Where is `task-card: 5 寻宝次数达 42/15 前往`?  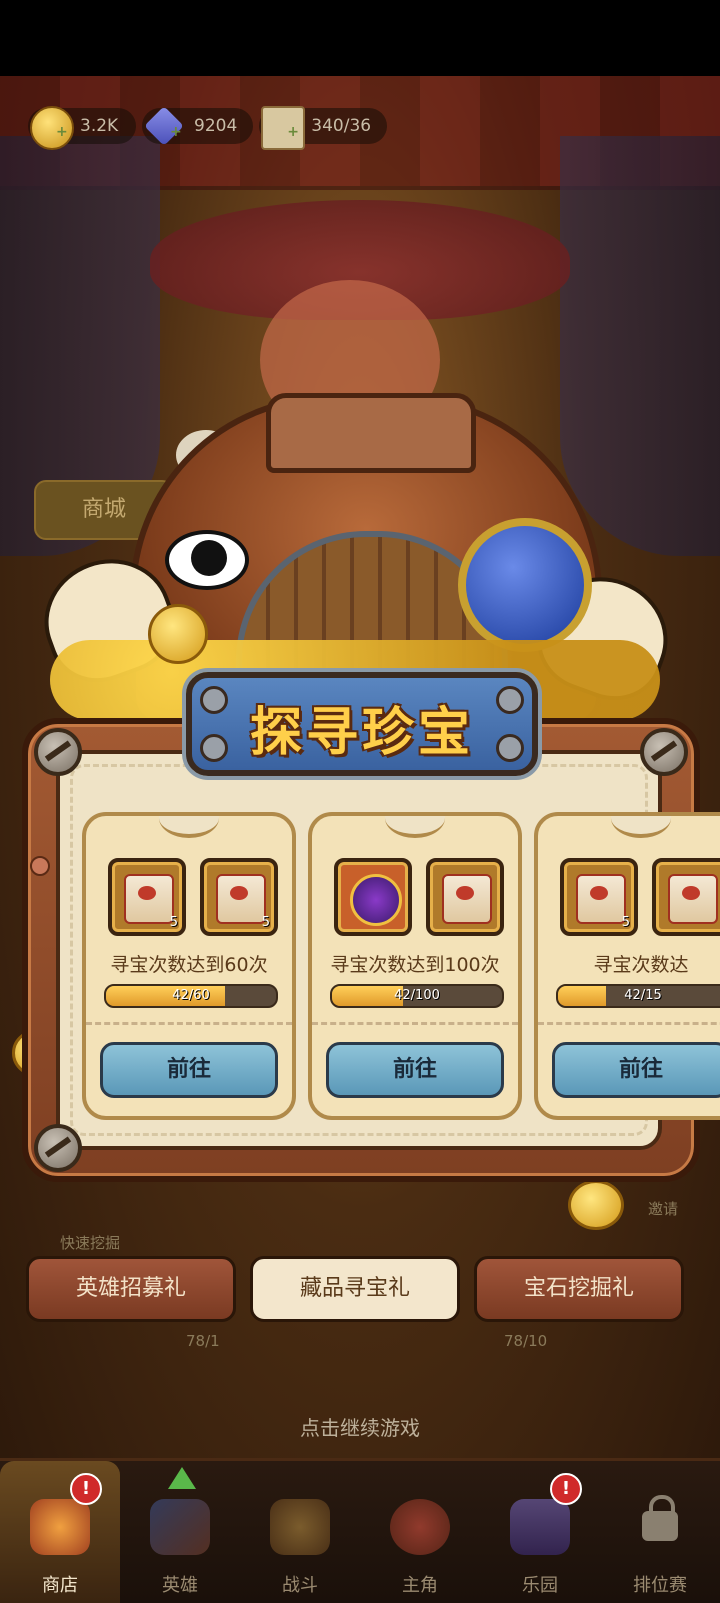 task-card: 5 寻宝次数达 42/15 前往 is located at coordinates (627, 966).